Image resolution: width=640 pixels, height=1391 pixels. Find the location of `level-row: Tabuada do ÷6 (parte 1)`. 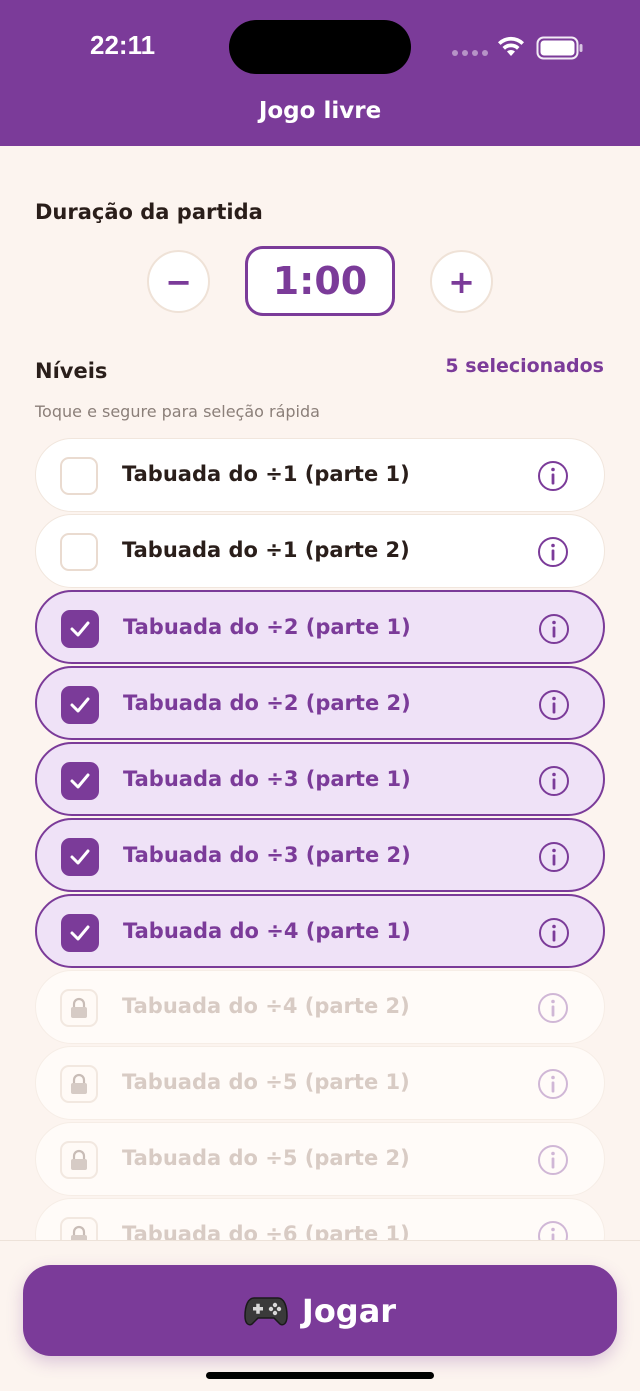

level-row: Tabuada do ÷6 (parte 1) is located at coordinates (320, 1219).